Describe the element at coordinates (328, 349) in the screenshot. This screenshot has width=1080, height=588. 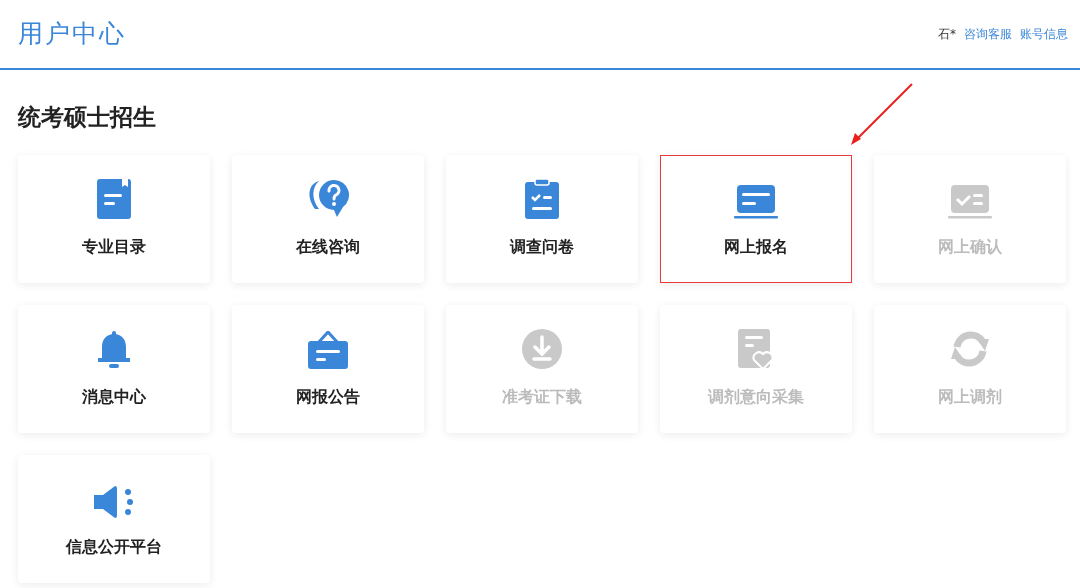
I see `sign-board-icon` at that location.